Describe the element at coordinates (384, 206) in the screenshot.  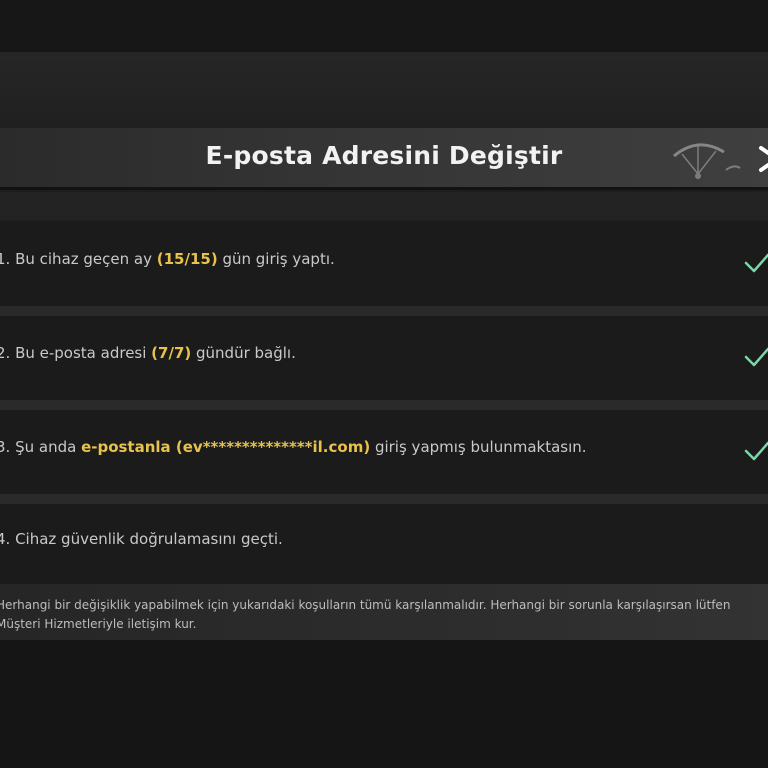
I see `dialog-subheader` at that location.